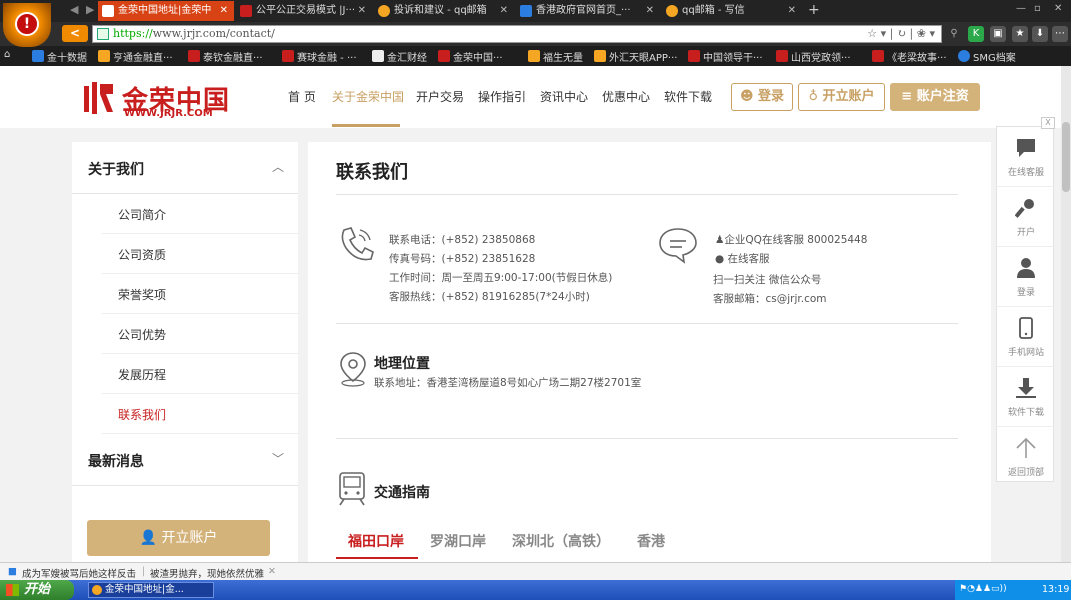  I want to click on page-scrollbar, so click(1066, 314).